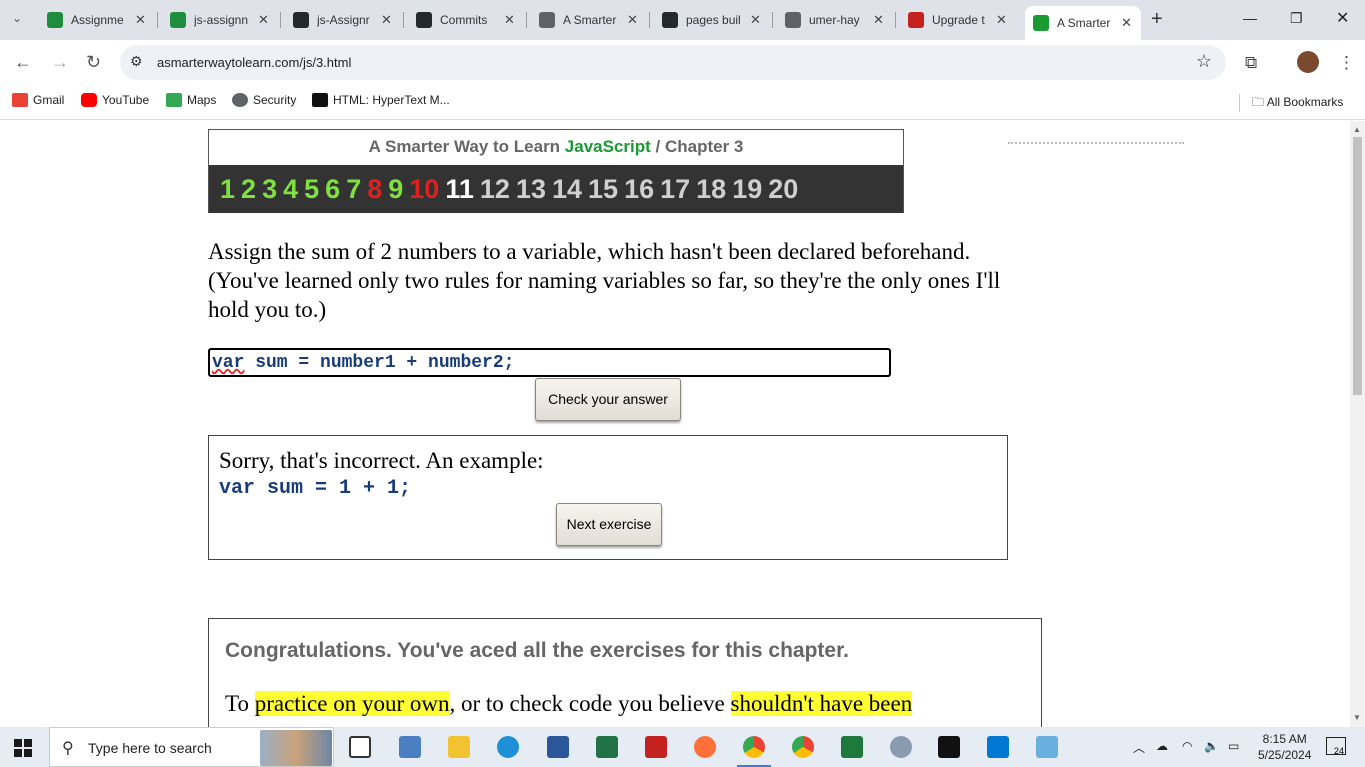 The image size is (1365, 767). Describe the element at coordinates (1204, 61) in the screenshot. I see `bookmark-star-icon: ☆` at that location.